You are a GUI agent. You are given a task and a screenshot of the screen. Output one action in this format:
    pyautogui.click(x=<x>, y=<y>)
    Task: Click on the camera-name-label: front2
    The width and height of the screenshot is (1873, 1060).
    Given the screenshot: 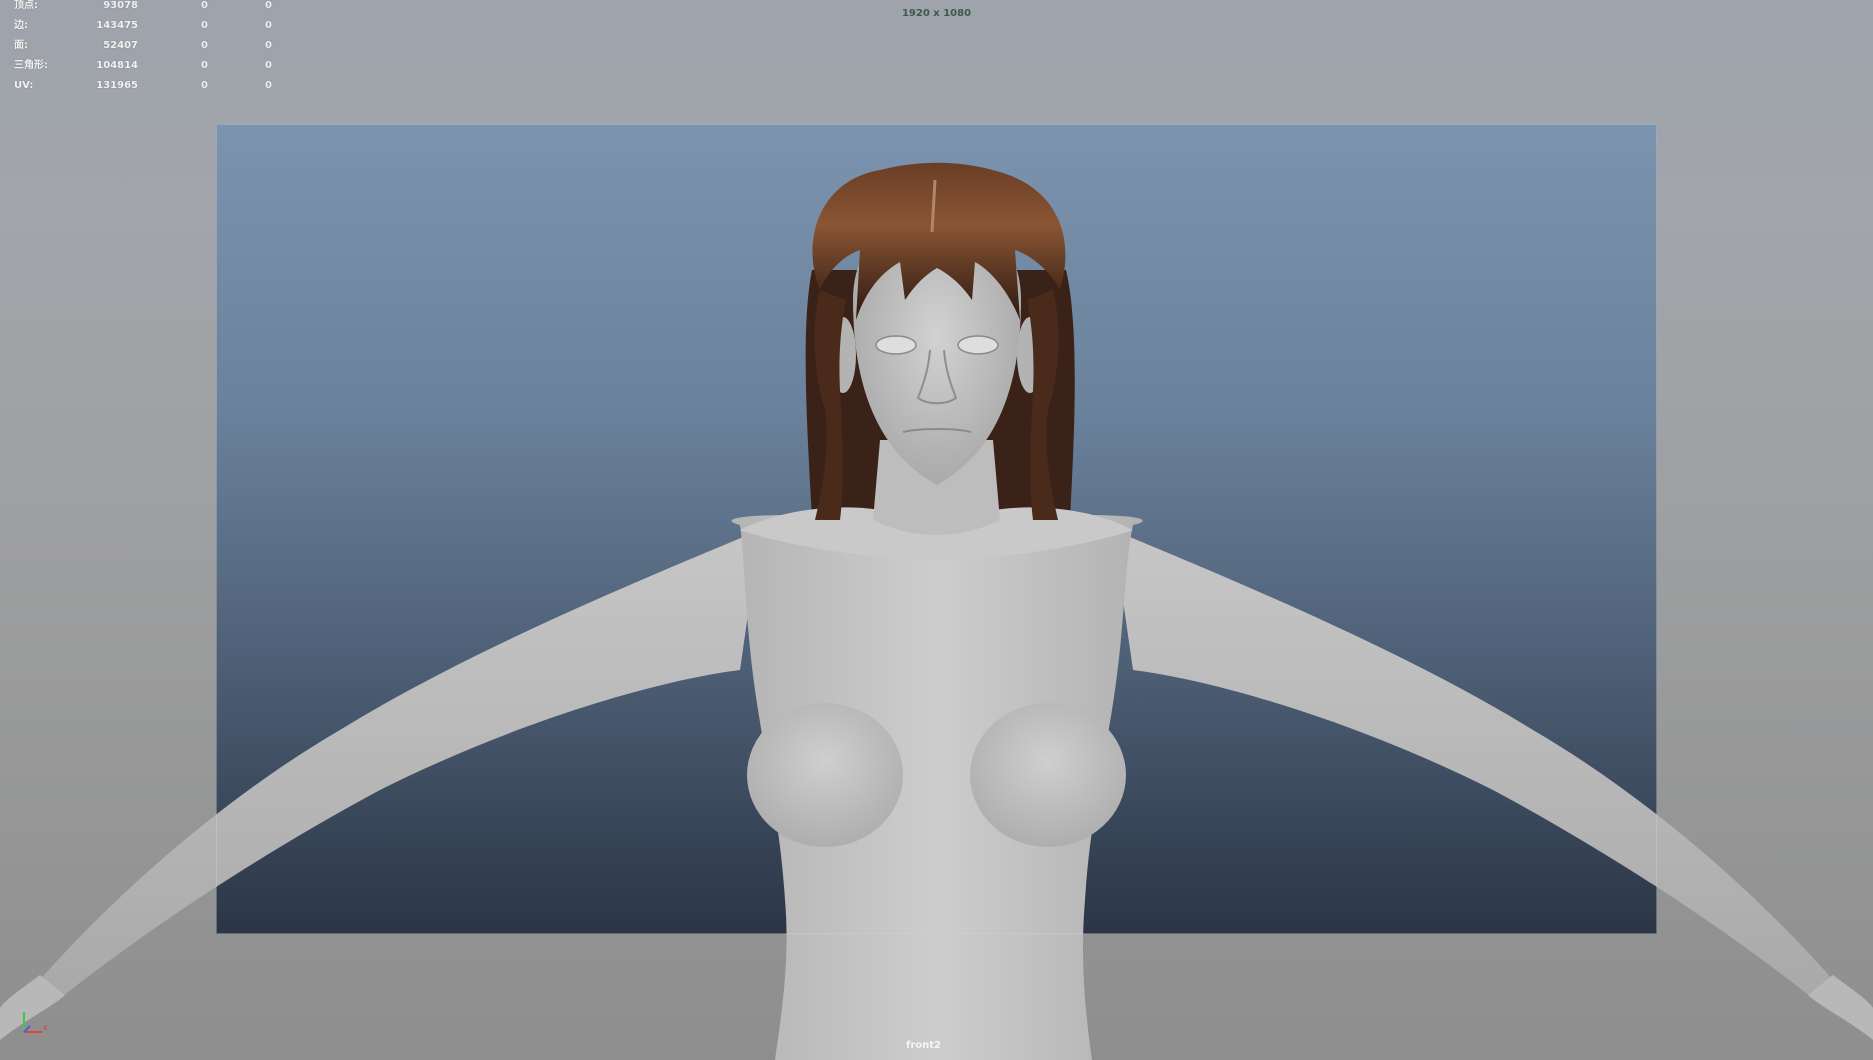 What is the action you would take?
    pyautogui.click(x=923, y=1045)
    